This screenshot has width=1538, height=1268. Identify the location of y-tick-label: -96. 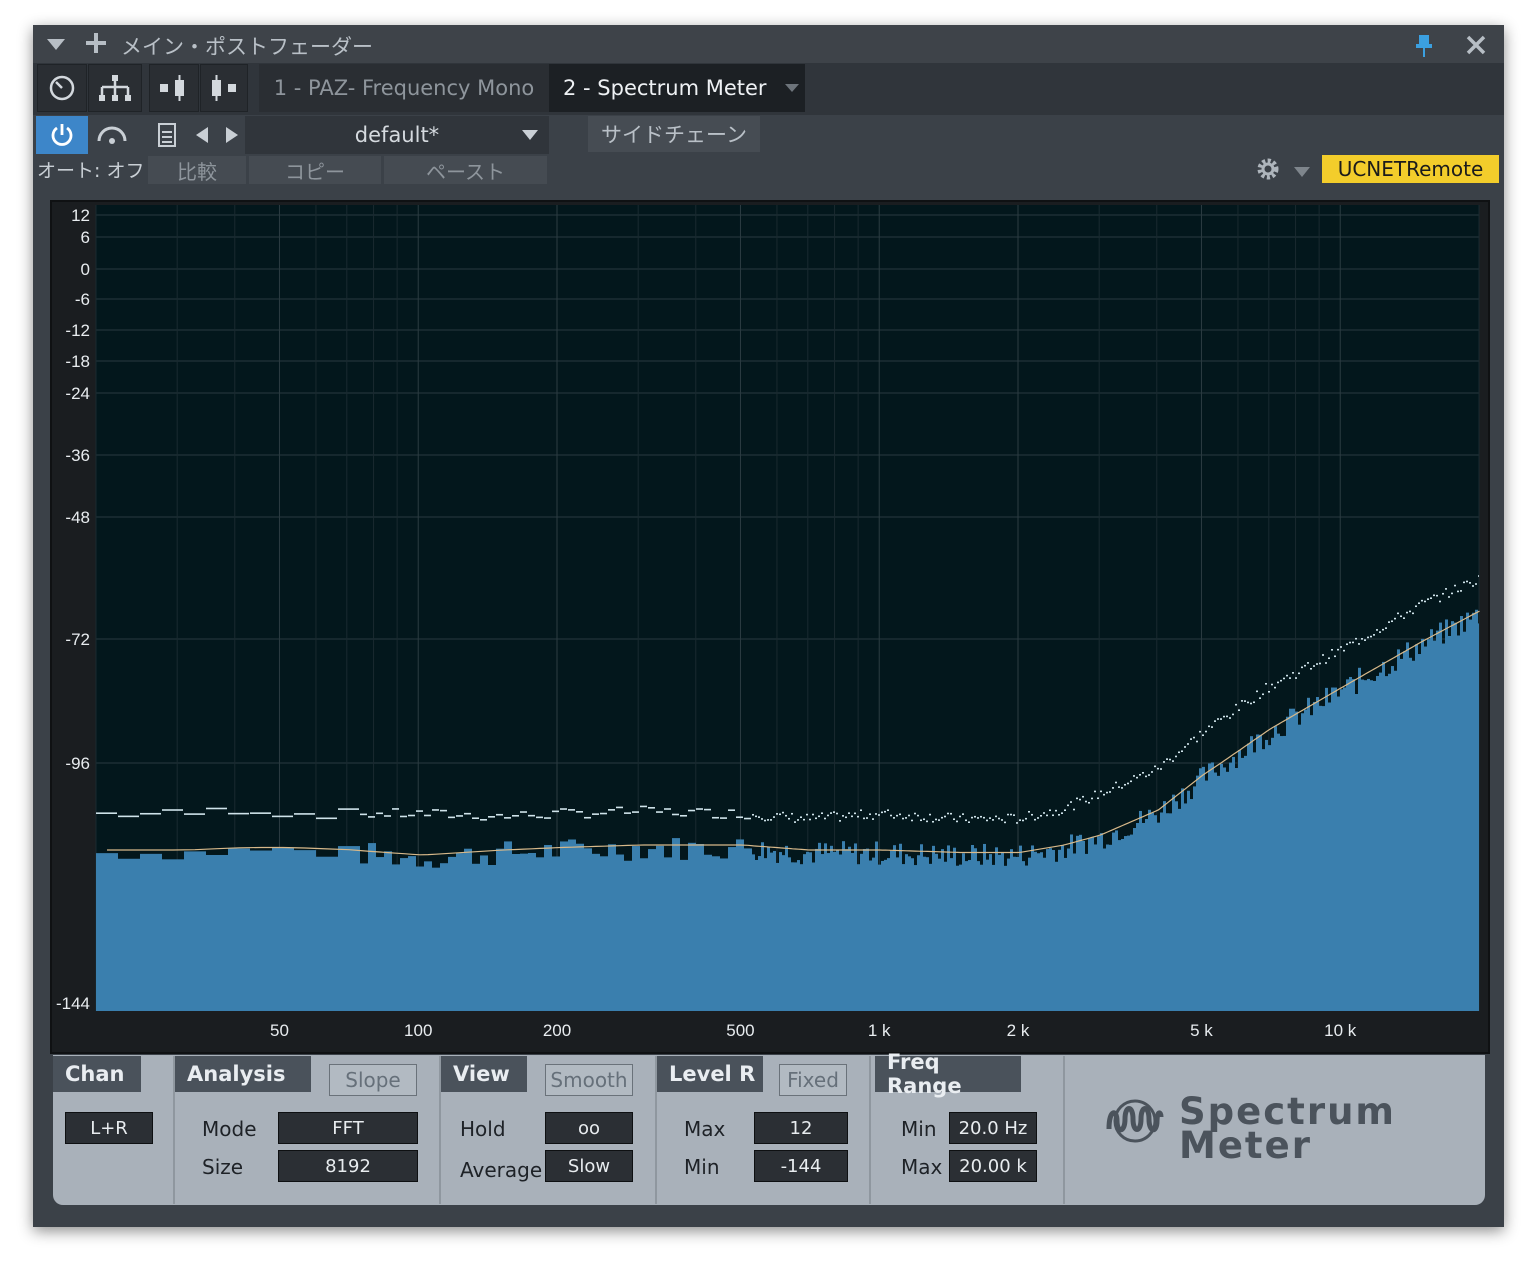
(77, 763).